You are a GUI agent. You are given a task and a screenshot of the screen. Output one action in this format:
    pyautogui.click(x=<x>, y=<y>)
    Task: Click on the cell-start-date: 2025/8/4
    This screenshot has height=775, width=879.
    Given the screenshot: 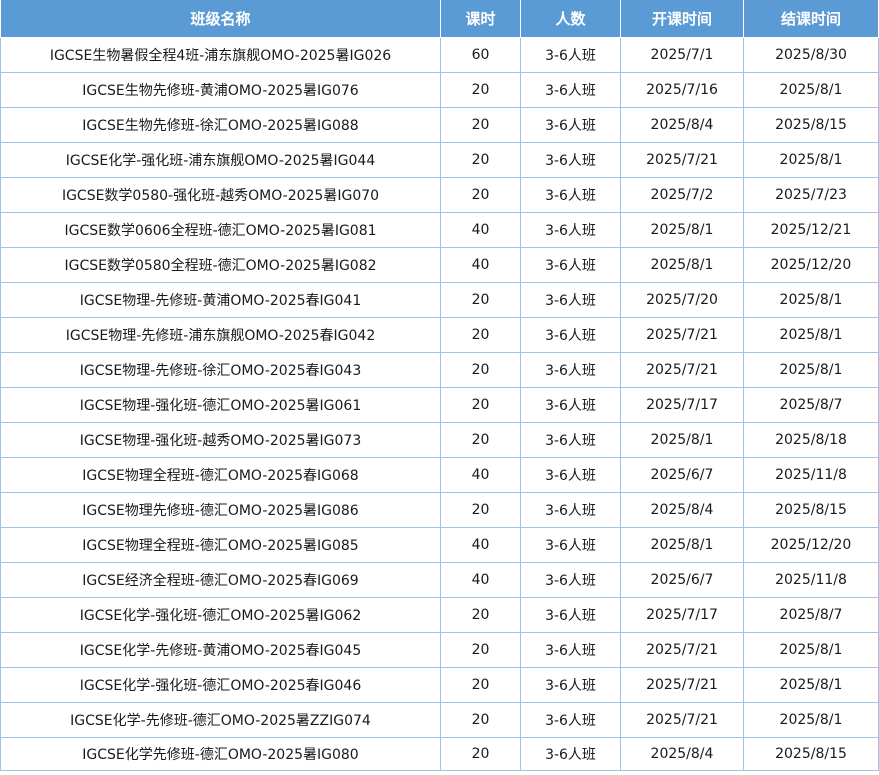 What is the action you would take?
    pyautogui.click(x=682, y=754)
    